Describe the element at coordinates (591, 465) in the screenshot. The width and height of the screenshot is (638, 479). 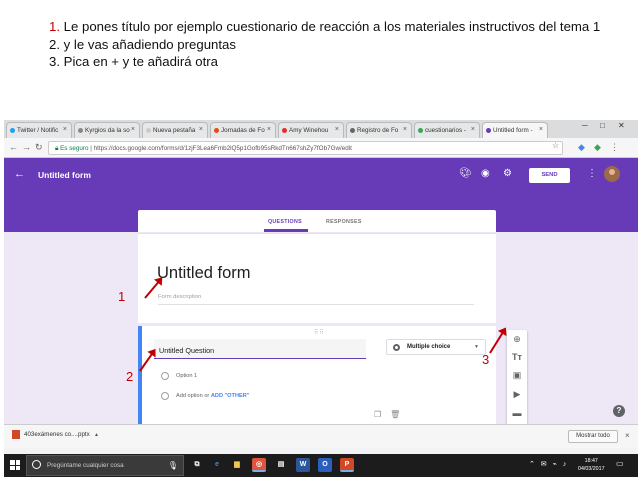
I see `clock: 18:47 04/03/2017` at that location.